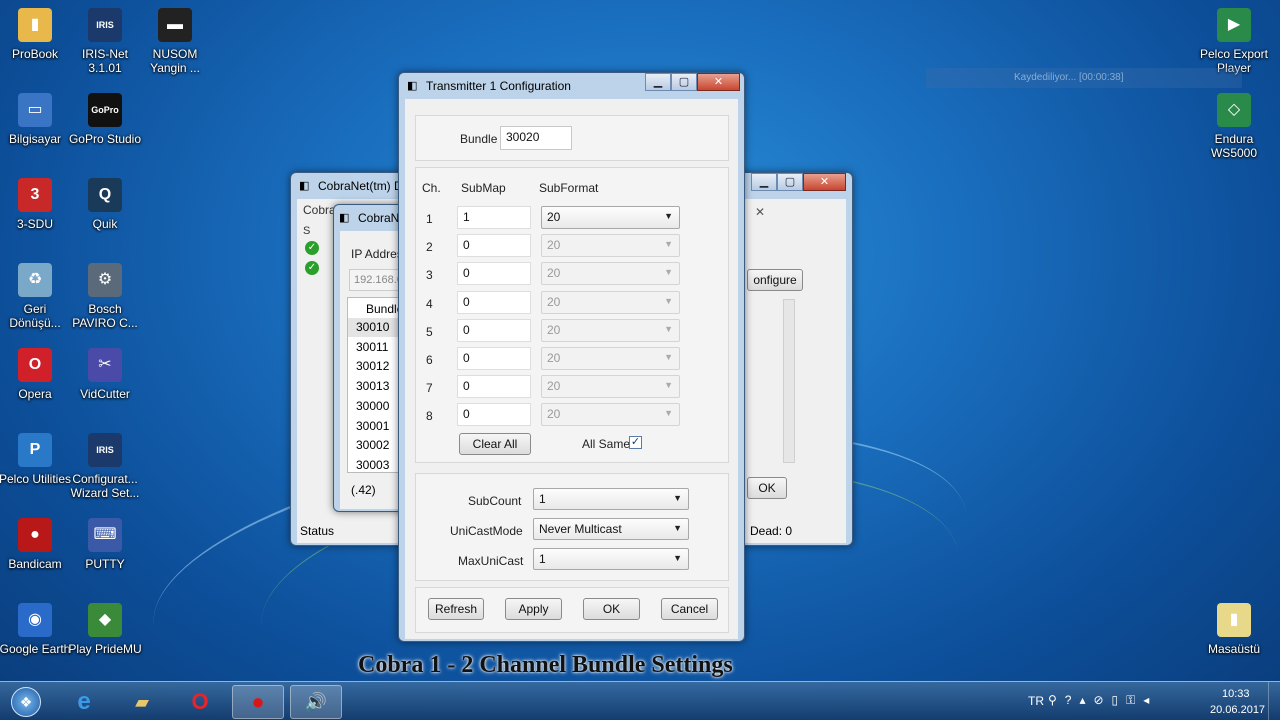 This screenshot has height=720, width=1280. Describe the element at coordinates (611, 529) in the screenshot. I see `unicastmode-select: Never Multicast ▼` at that location.